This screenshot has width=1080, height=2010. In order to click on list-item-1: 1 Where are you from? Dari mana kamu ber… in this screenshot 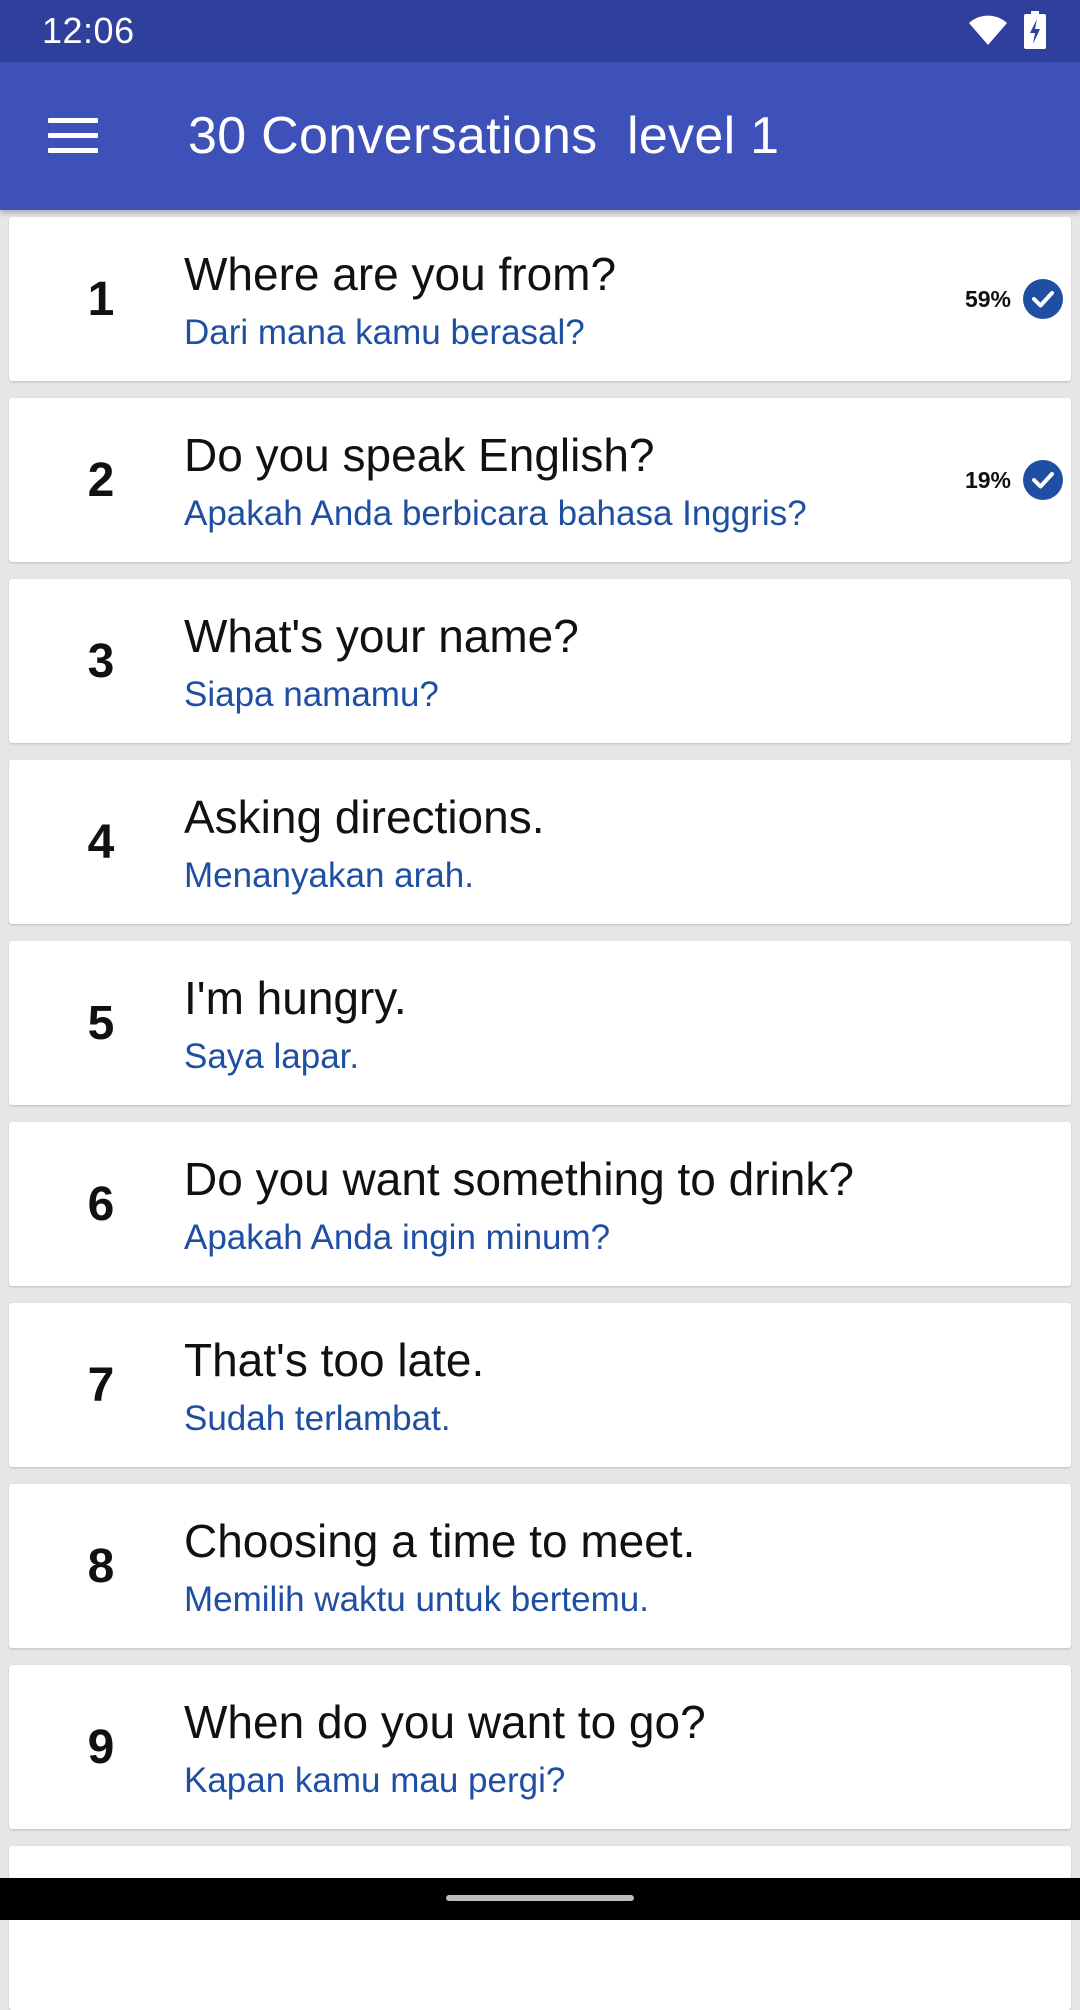, I will do `click(540, 299)`.